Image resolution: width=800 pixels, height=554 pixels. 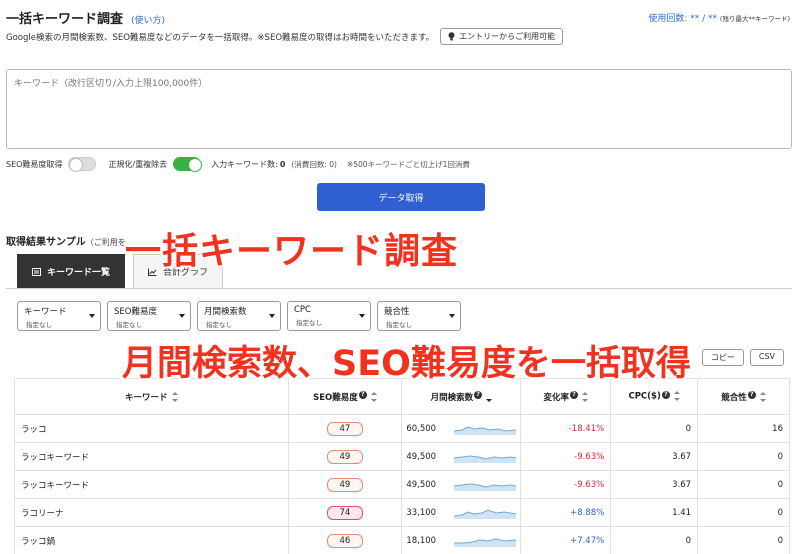 I want to click on sample-title-text: 取得結果サンプル, so click(x=46, y=242).